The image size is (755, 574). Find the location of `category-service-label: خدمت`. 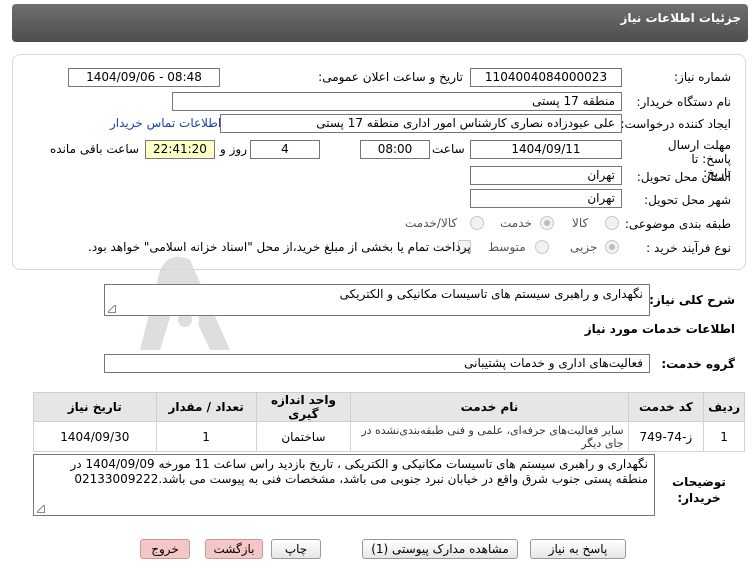

category-service-label: خدمت is located at coordinates (516, 223).